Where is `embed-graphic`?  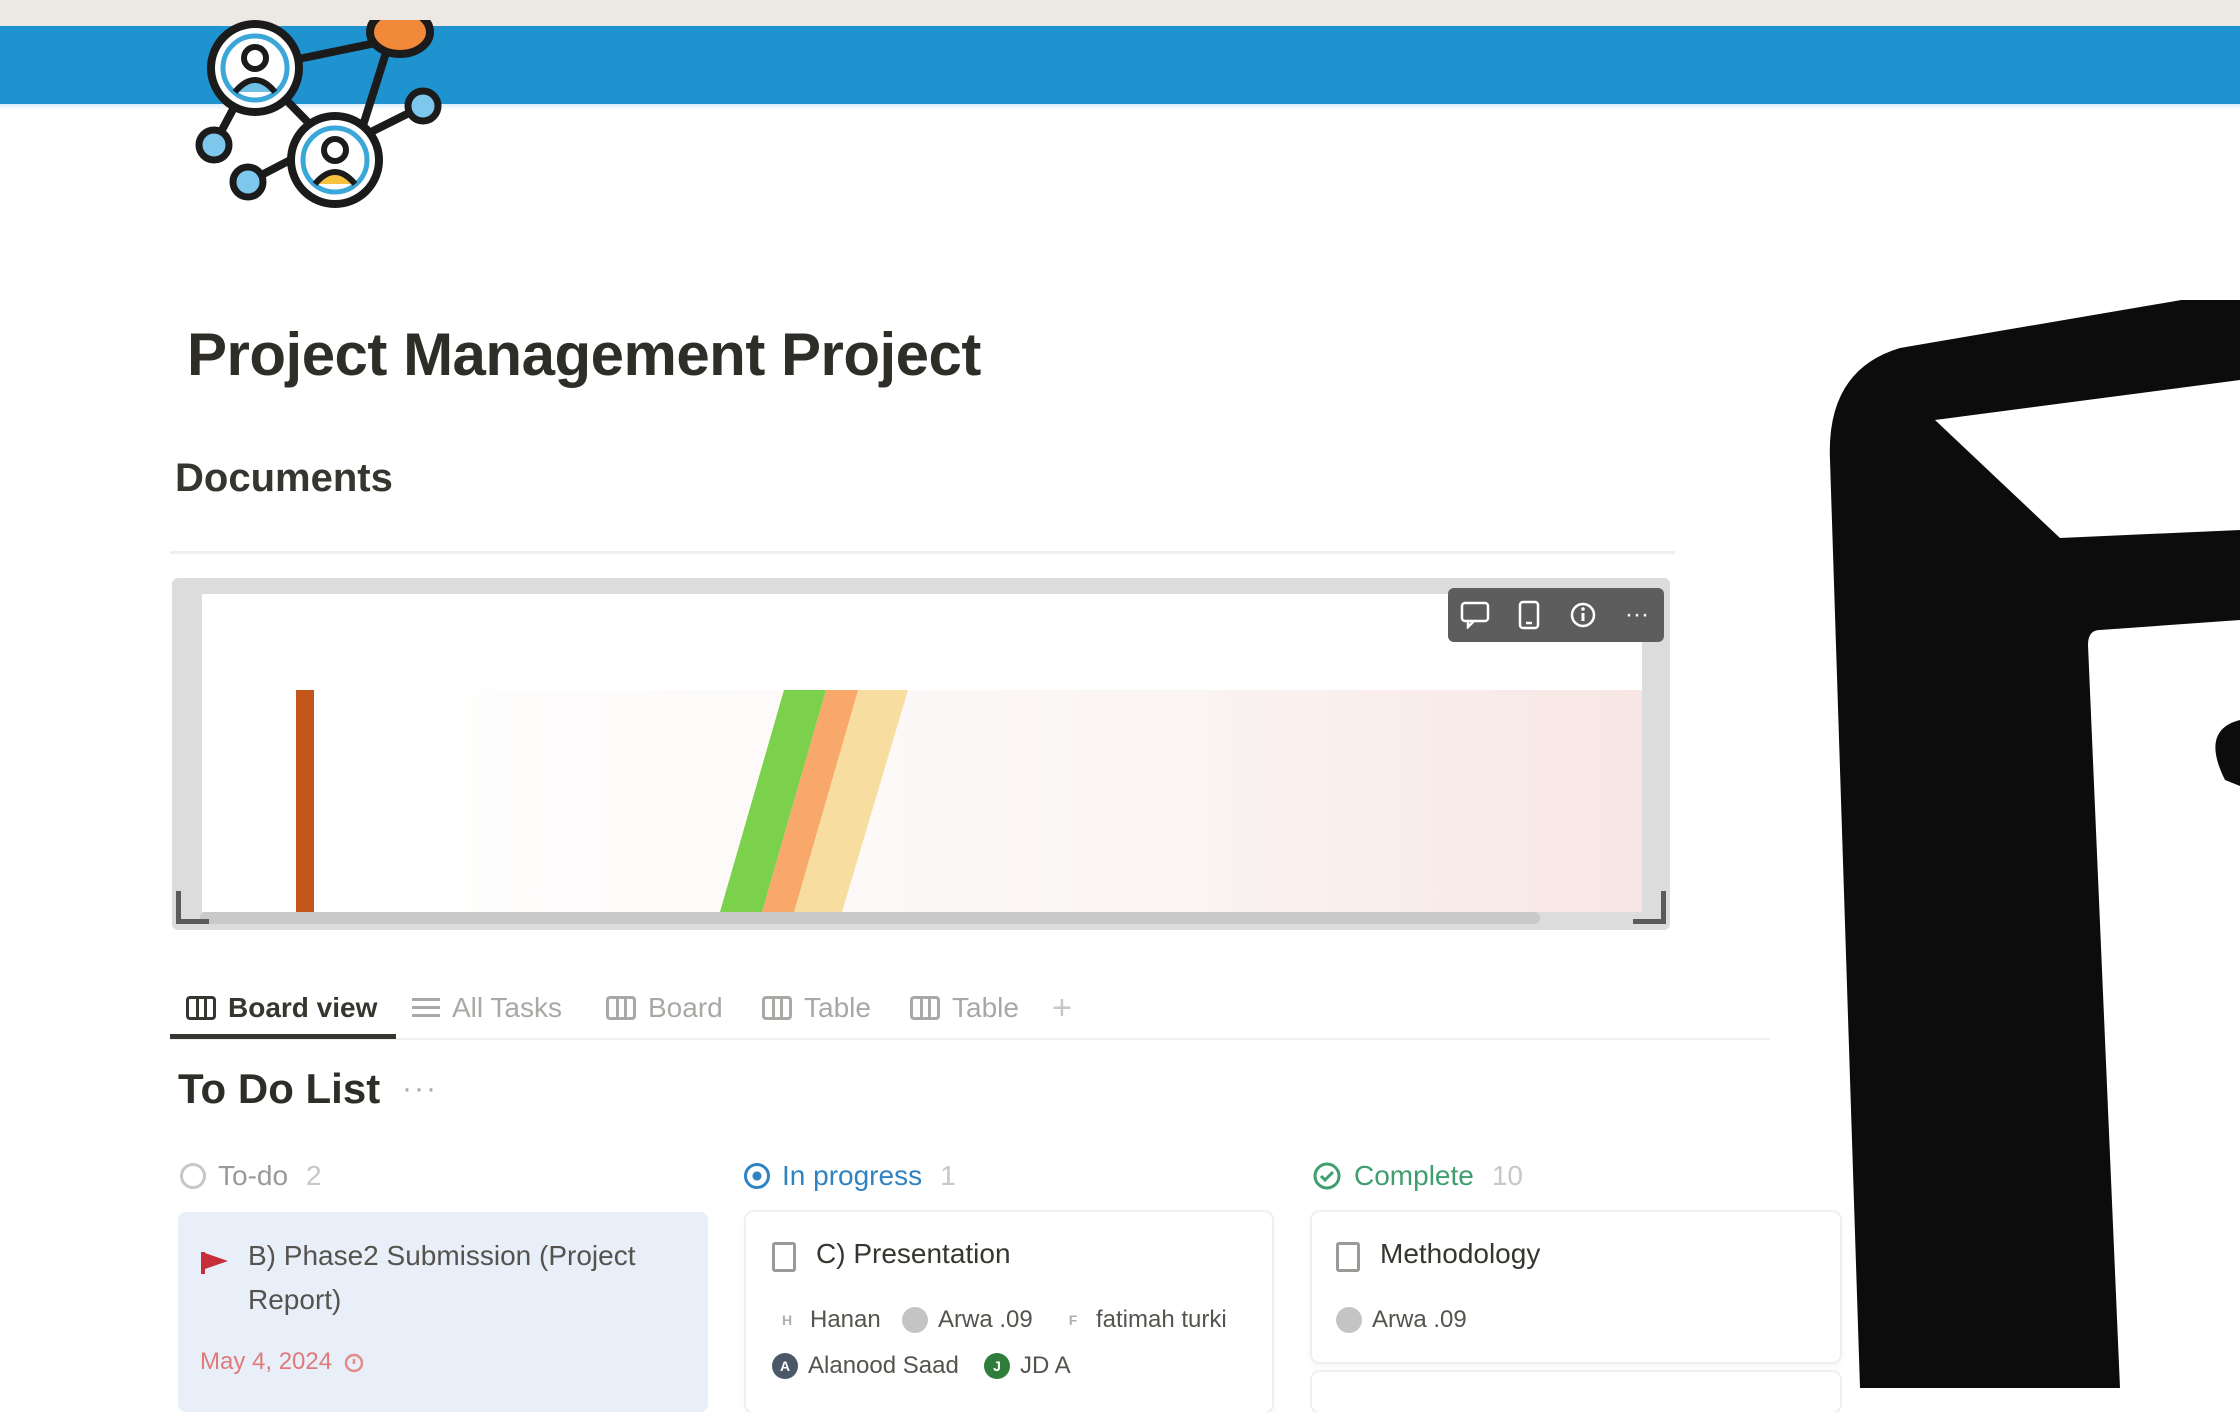 embed-graphic is located at coordinates (602, 801).